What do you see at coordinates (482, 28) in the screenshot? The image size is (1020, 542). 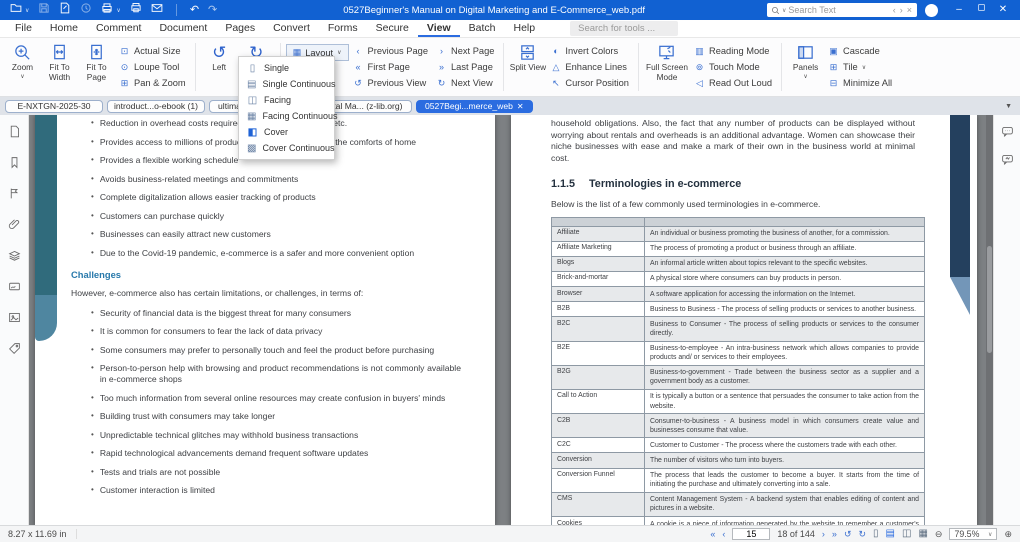 I see `menu-item: Batch` at bounding box center [482, 28].